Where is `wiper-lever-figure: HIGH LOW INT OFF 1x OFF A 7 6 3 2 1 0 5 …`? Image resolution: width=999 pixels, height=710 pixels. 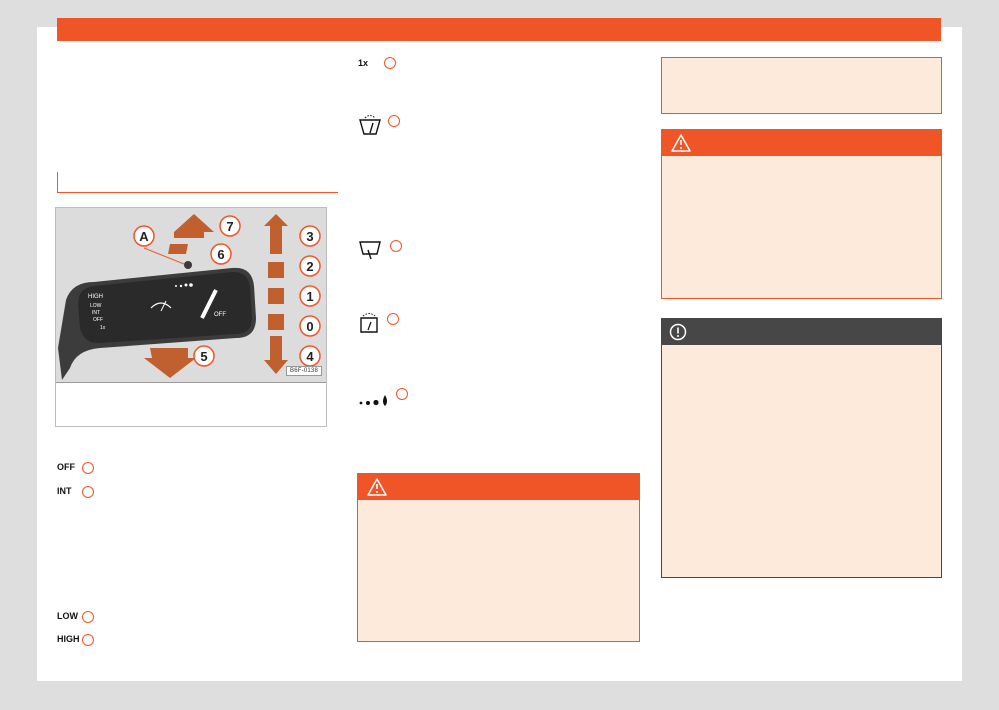 wiper-lever-figure: HIGH LOW INT OFF 1x OFF A 7 6 3 2 1 0 5 … is located at coordinates (191, 317).